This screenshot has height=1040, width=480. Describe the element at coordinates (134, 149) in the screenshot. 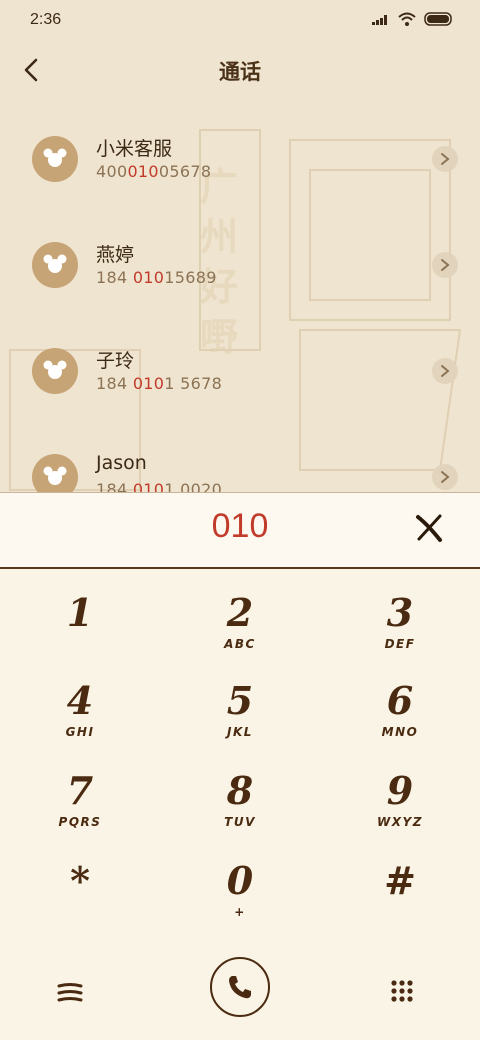

I see `contact-name: 小米客服` at that location.